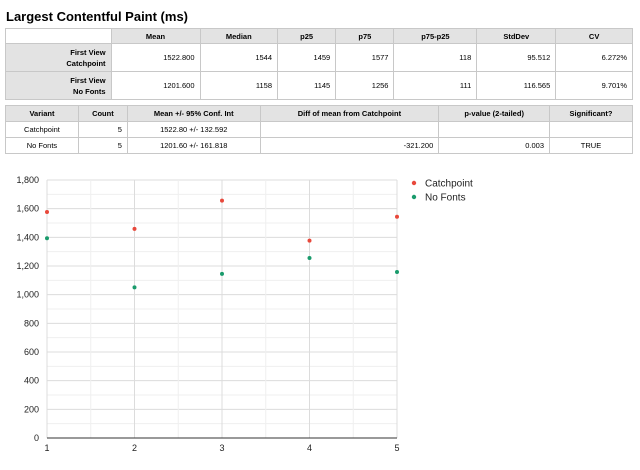 The width and height of the screenshot is (640, 470). Describe the element at coordinates (414, 197) in the screenshot. I see `legend-marker-no-fonts` at that location.